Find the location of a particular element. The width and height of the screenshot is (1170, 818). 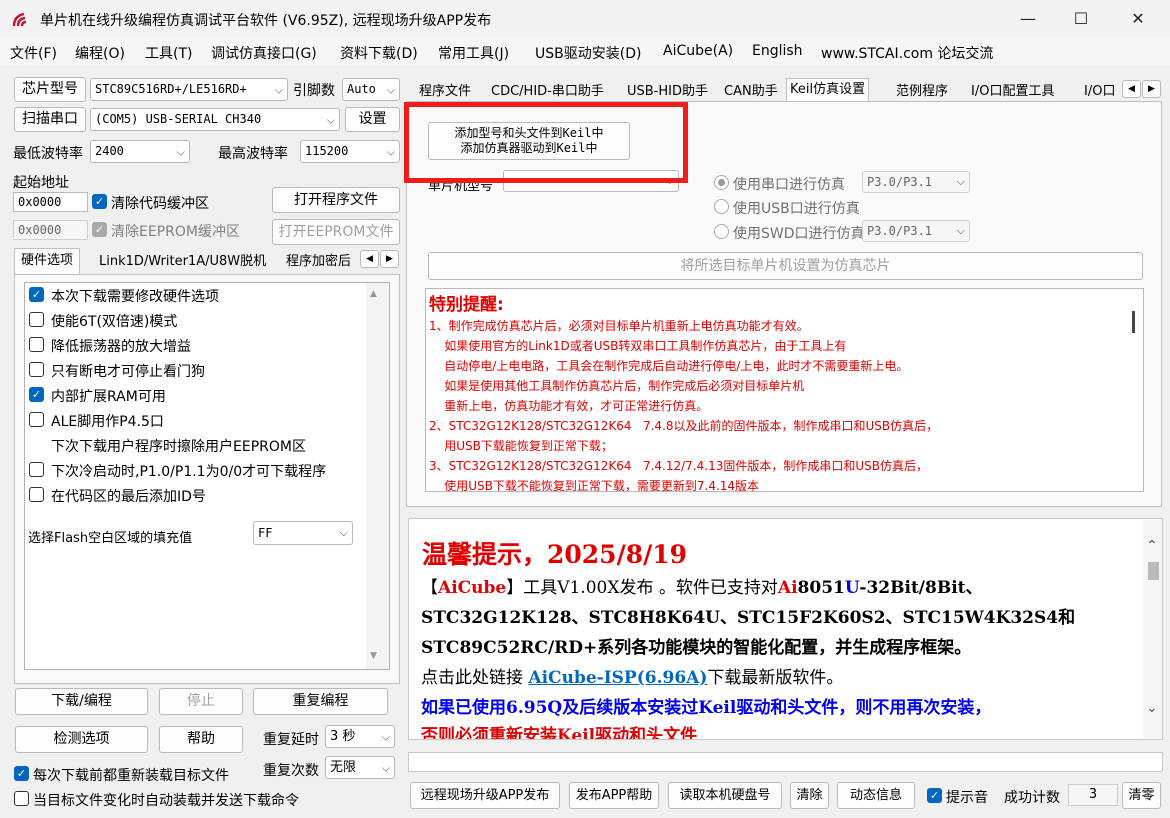

stop-button: 停止 is located at coordinates (201, 701).